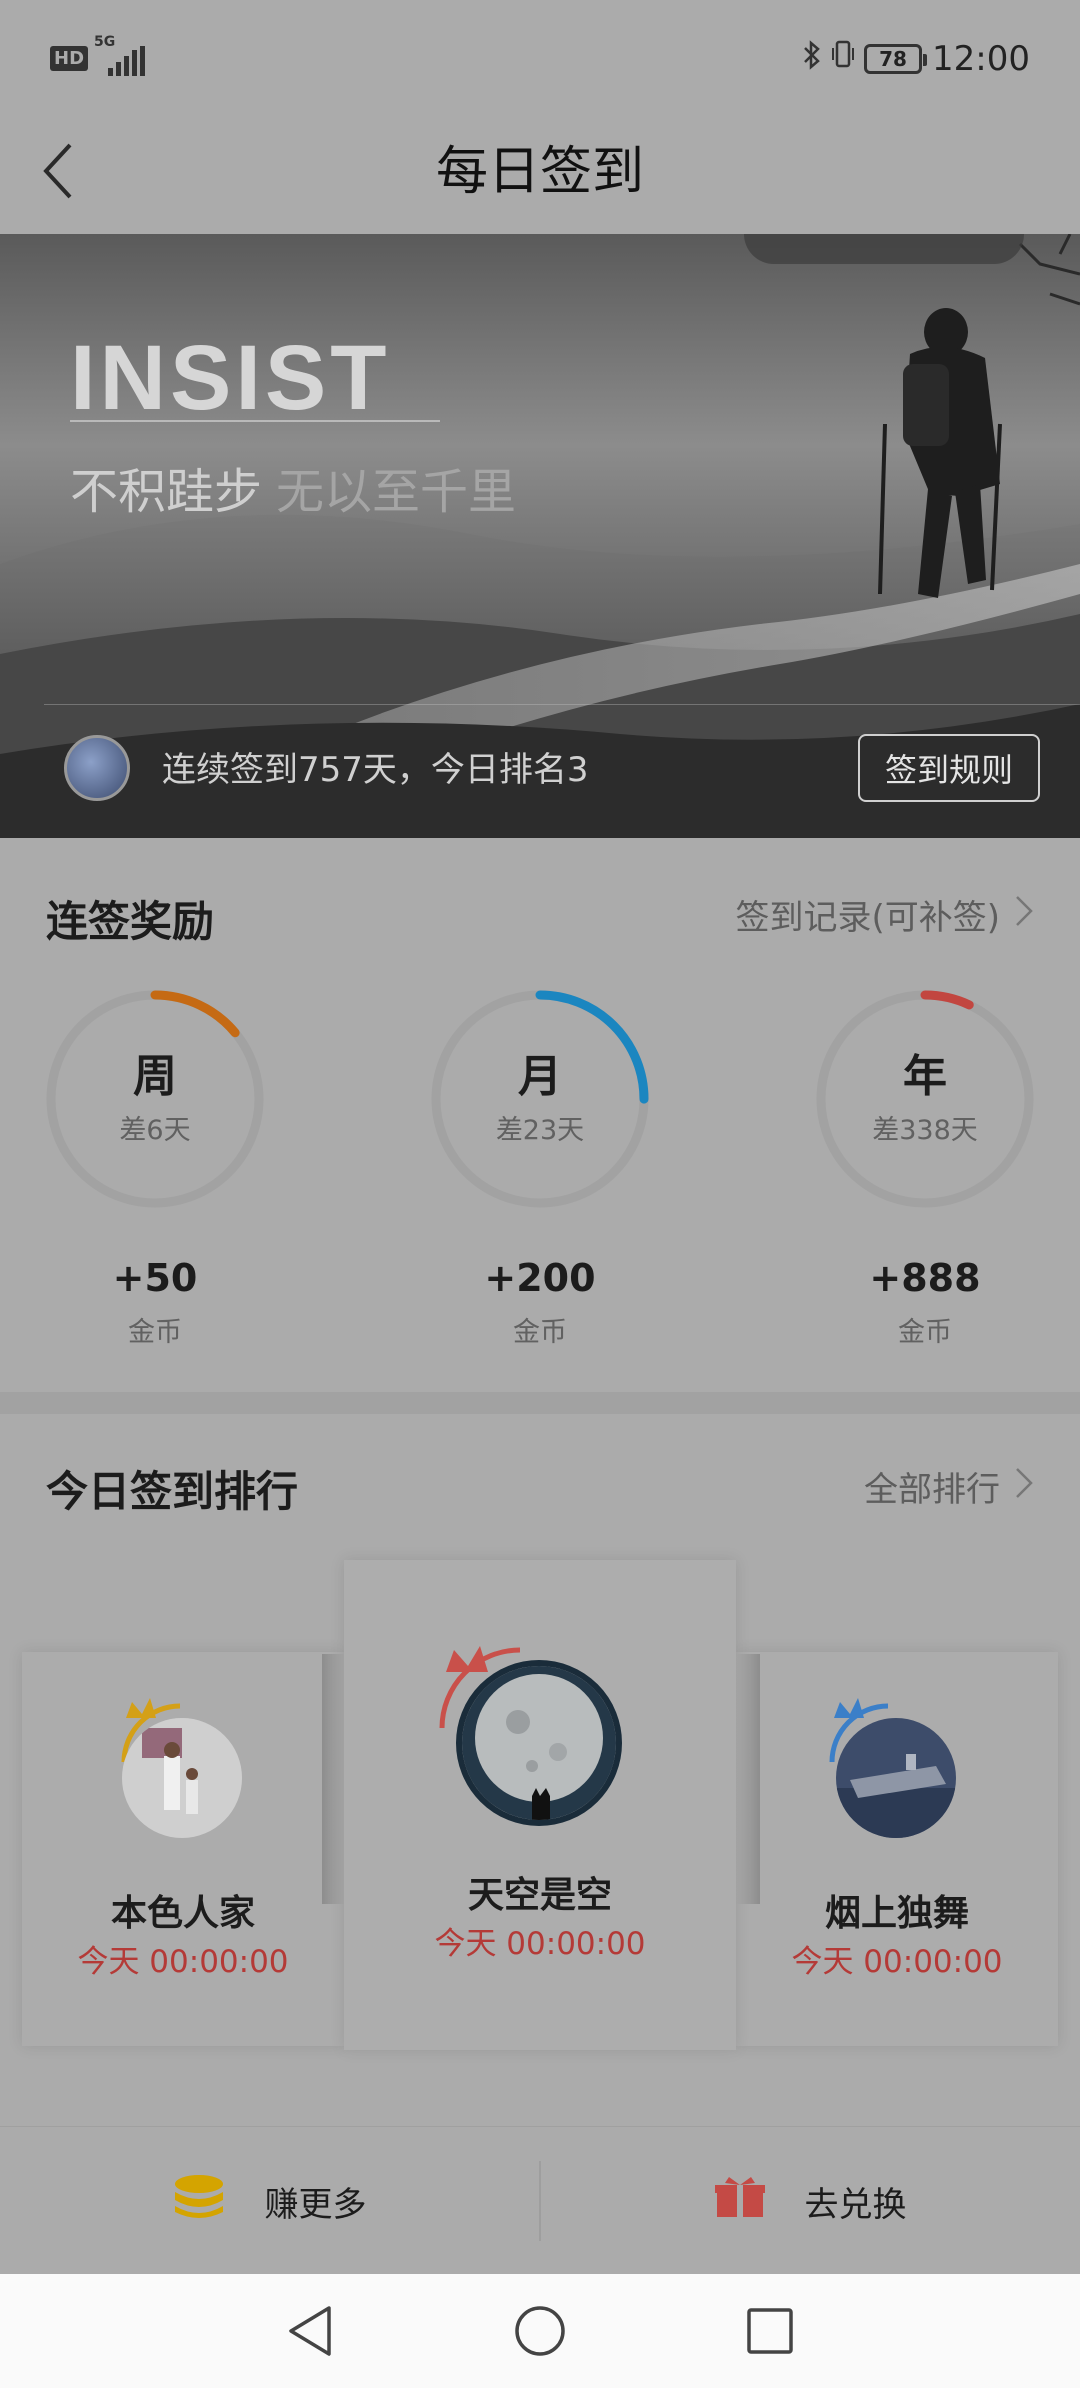 Image resolution: width=1080 pixels, height=2388 pixels. I want to click on rank-card-1: 天空是空 今天 00:00:00, so click(540, 1805).